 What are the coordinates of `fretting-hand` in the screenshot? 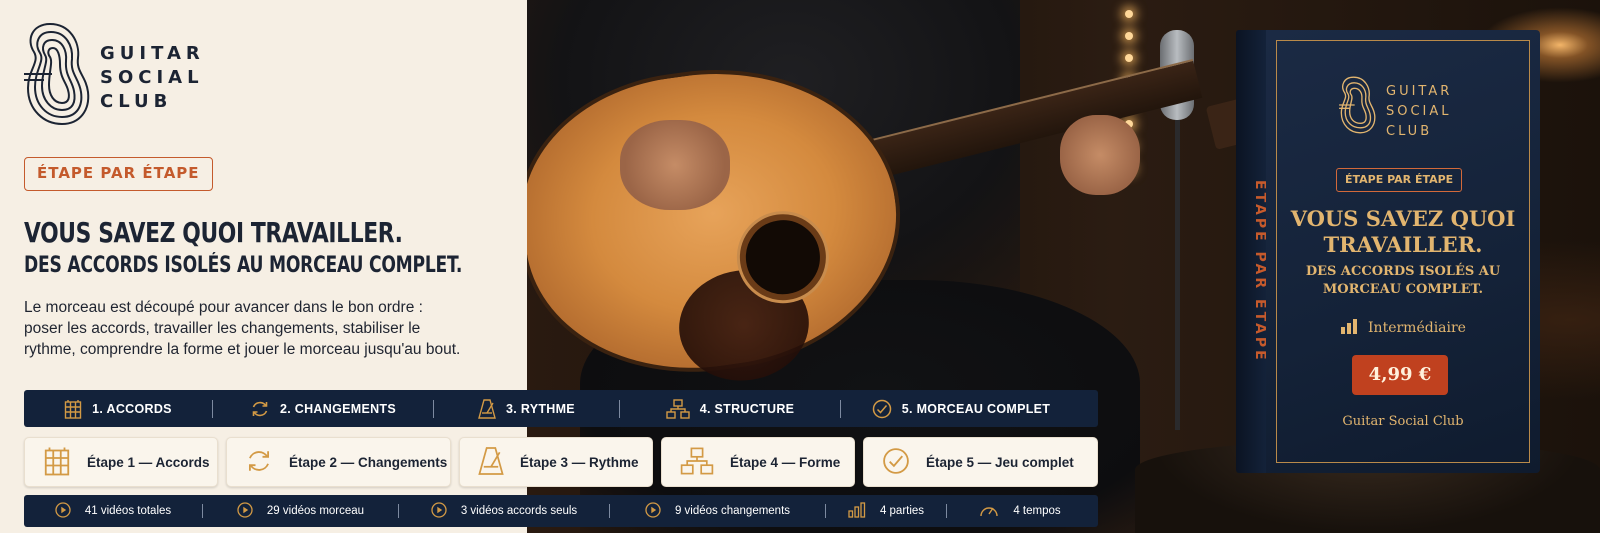 It's located at (1100, 155).